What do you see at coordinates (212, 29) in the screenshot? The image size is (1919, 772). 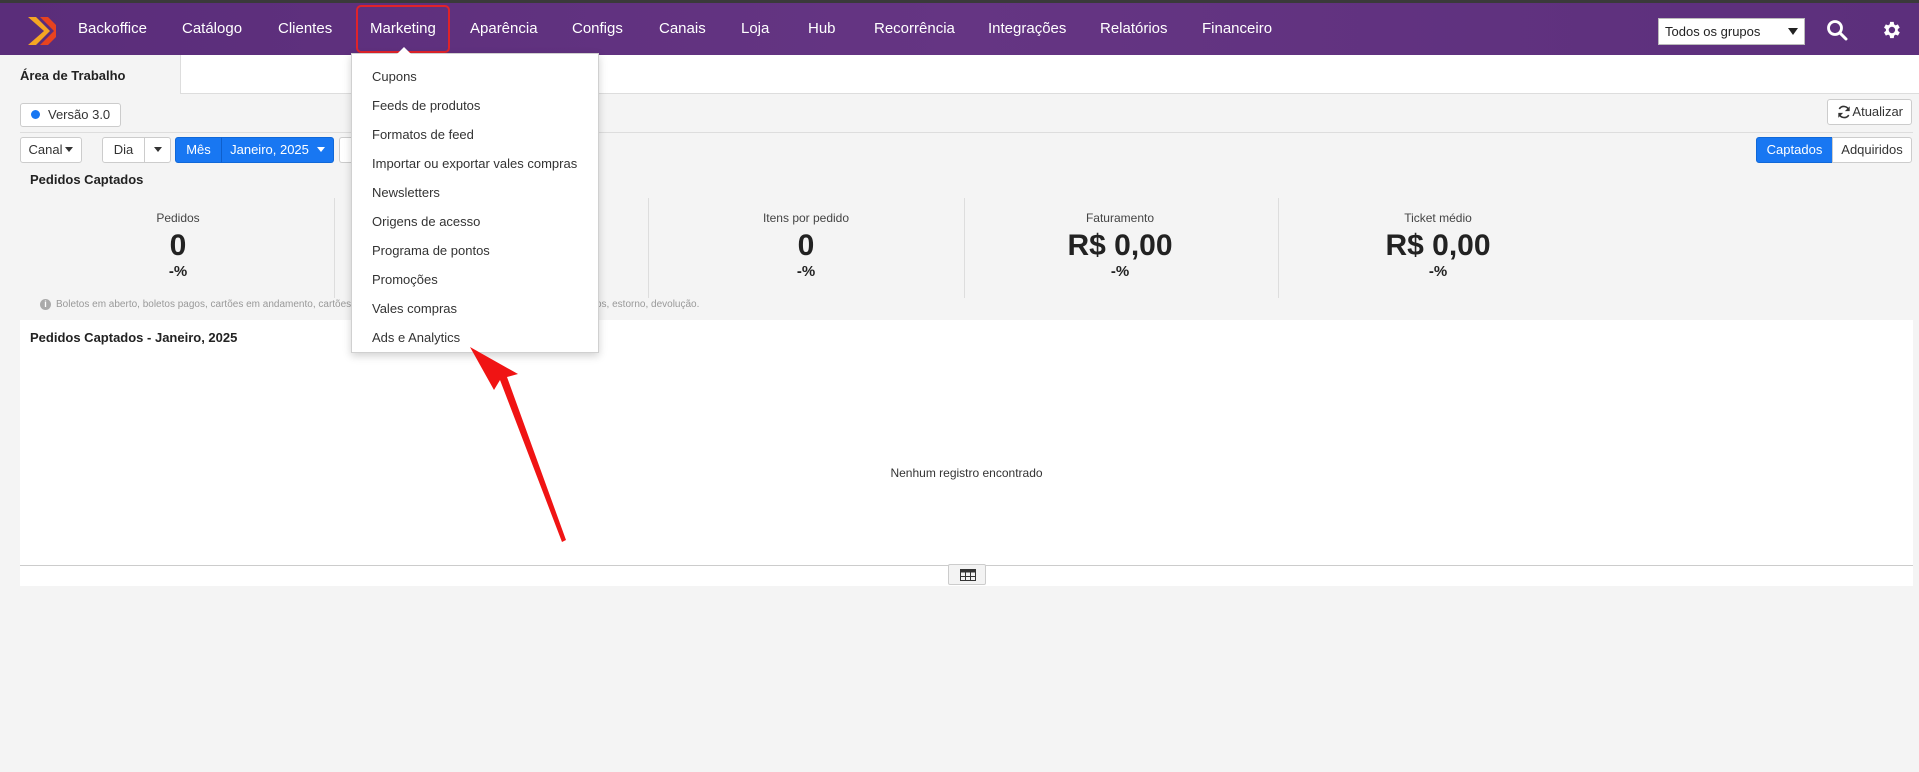 I see `nav-catalogo: Catálogo` at bounding box center [212, 29].